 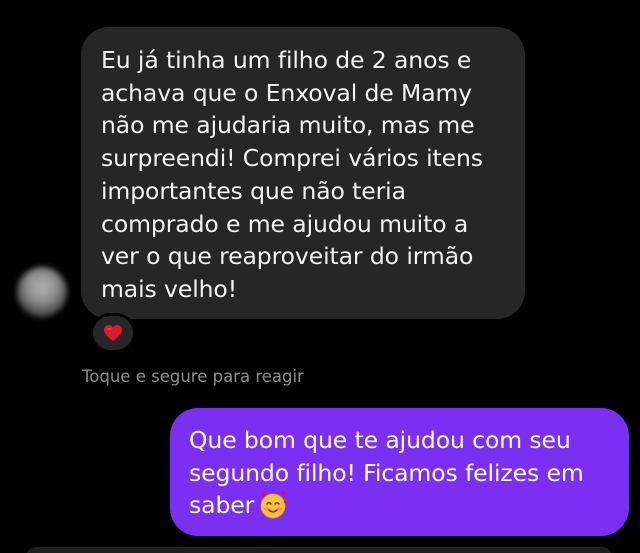 What do you see at coordinates (222, 505) in the screenshot?
I see `message-line-text: saber` at bounding box center [222, 505].